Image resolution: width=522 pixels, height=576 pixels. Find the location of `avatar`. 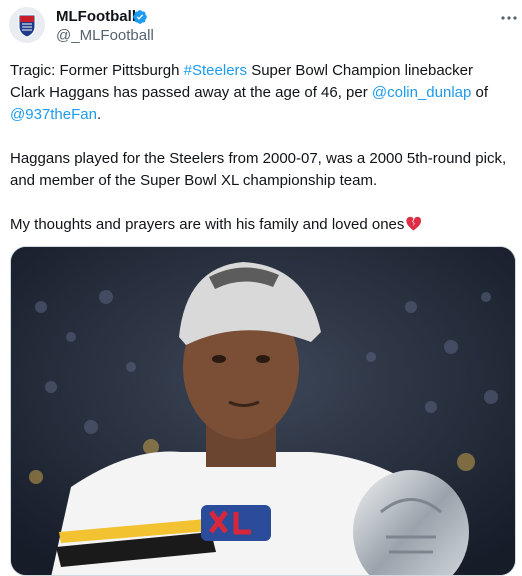

avatar is located at coordinates (27, 25).